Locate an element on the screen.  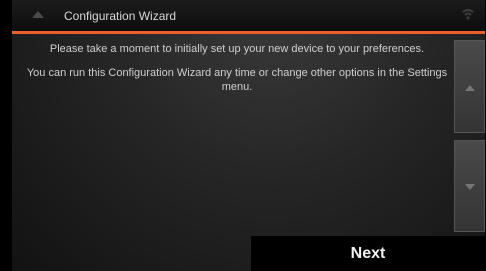
chevron-up-icon is located at coordinates (38, 14).